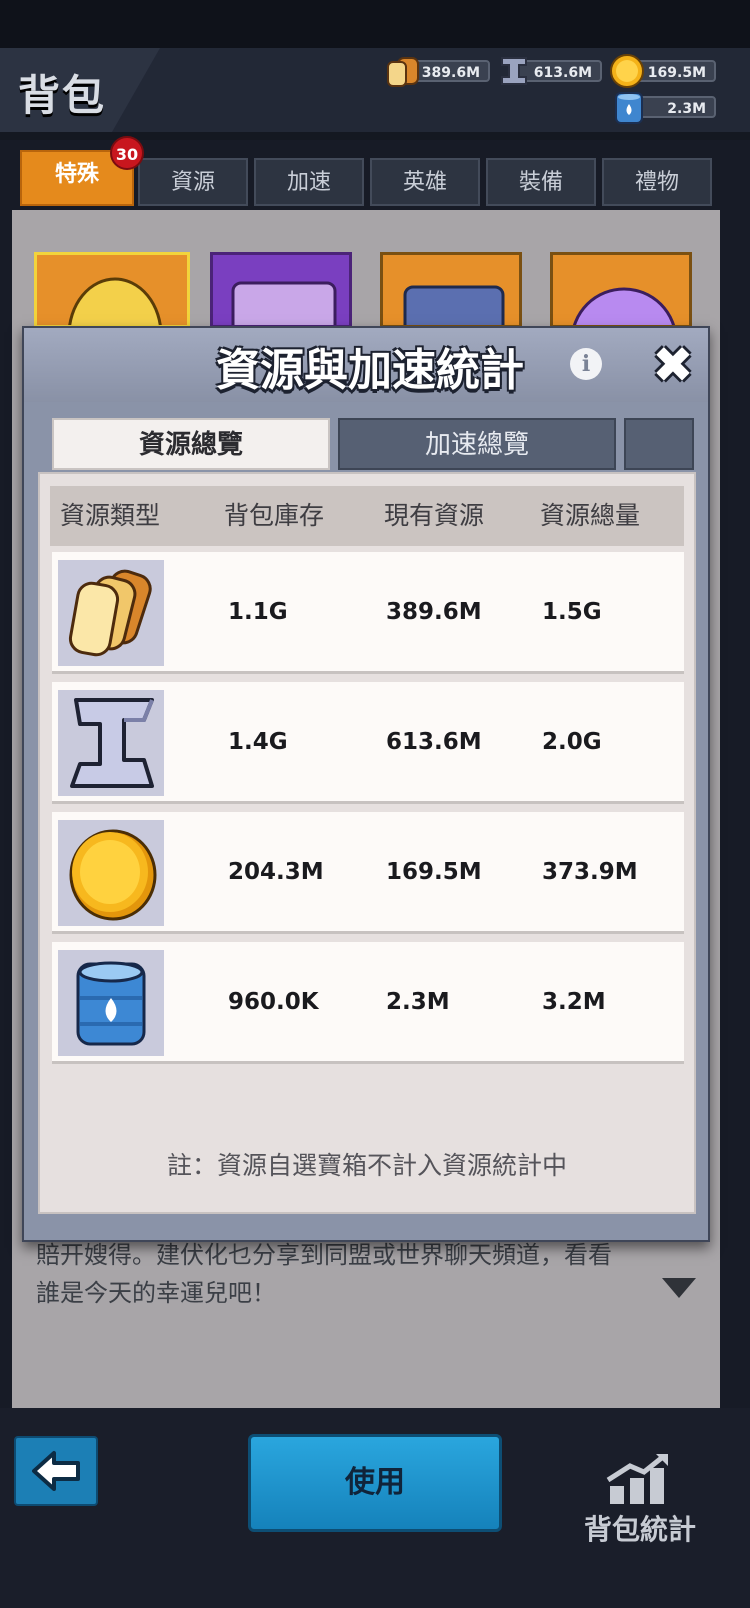  I want to click on col-header-bag: 背包庫存, so click(274, 515).